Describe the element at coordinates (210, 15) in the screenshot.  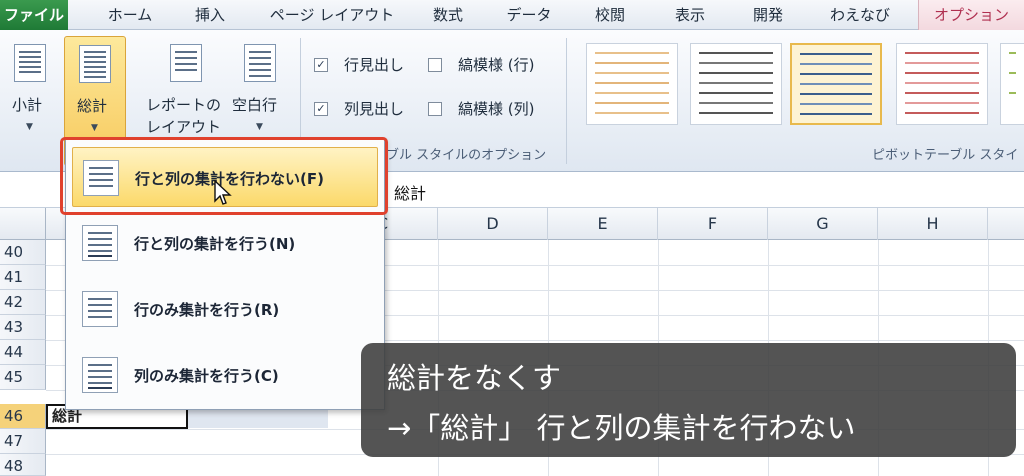
I see `tab-insert: 挿入` at that location.